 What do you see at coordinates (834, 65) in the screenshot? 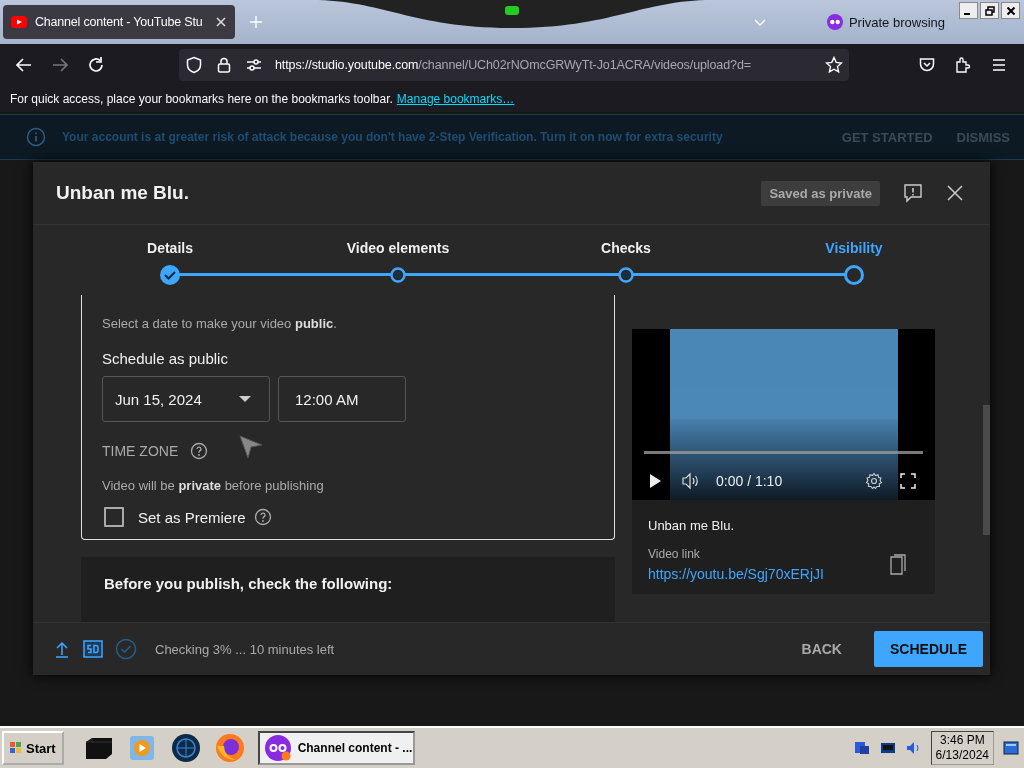
I see `bookmark-star-icon` at bounding box center [834, 65].